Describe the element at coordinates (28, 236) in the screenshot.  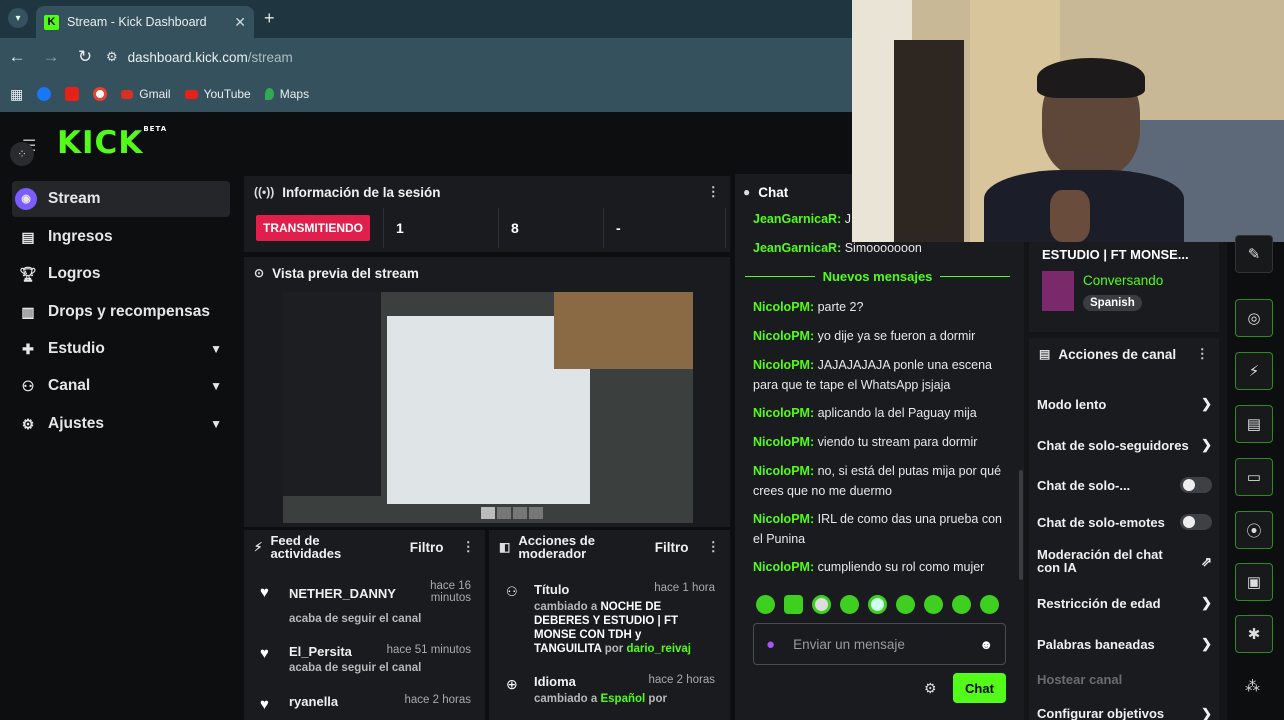
I see `revenue-icon: ▤` at that location.